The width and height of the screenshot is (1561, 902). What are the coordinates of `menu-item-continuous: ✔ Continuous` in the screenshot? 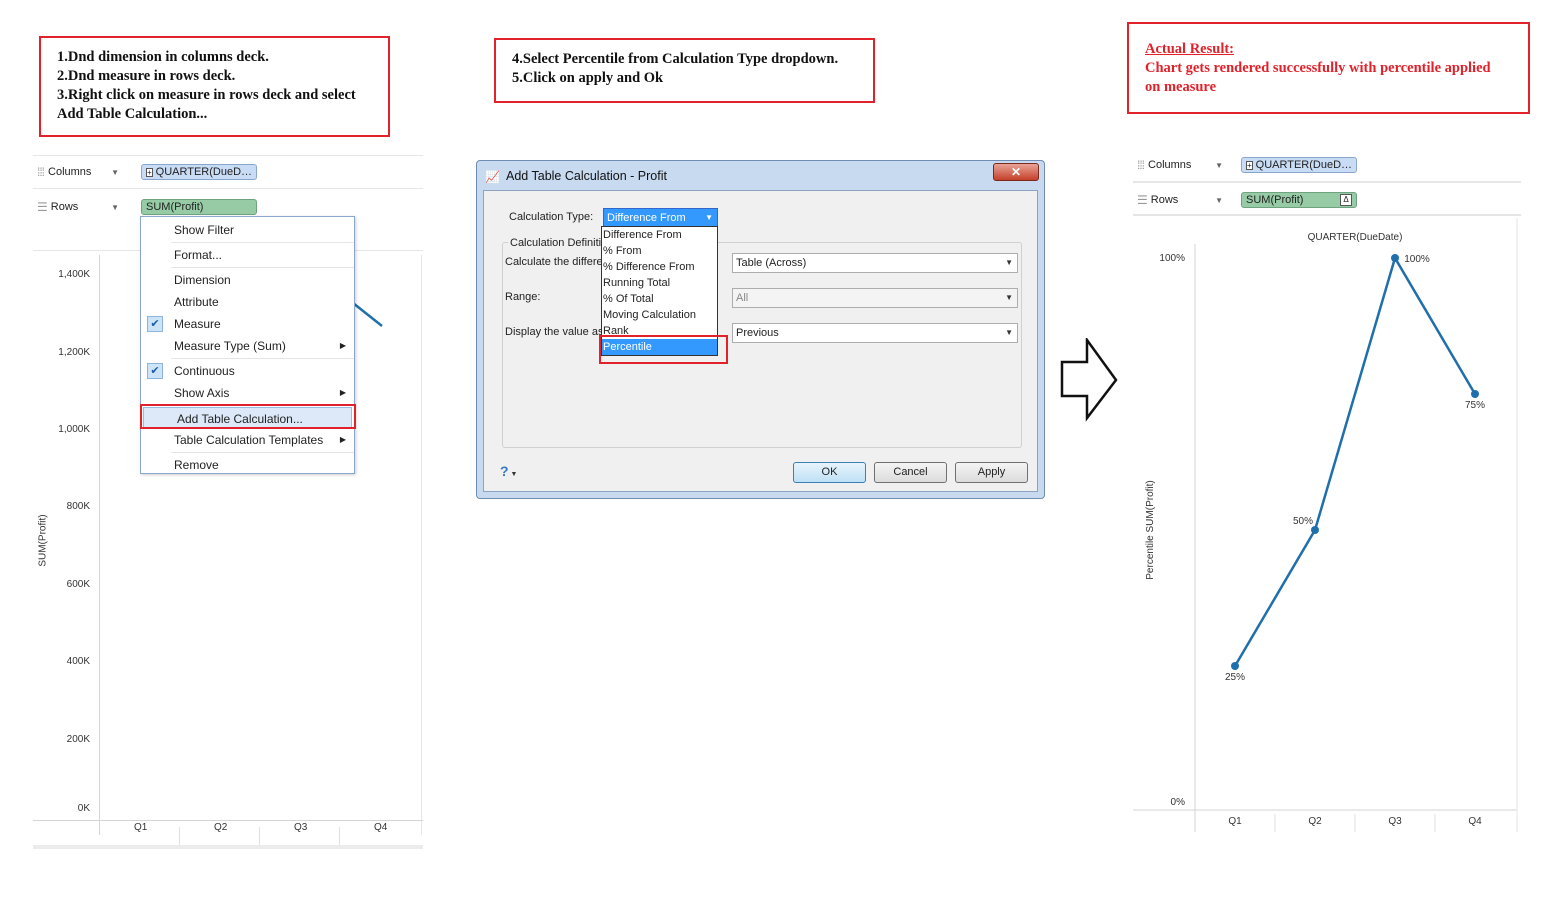 It's located at (247, 371).